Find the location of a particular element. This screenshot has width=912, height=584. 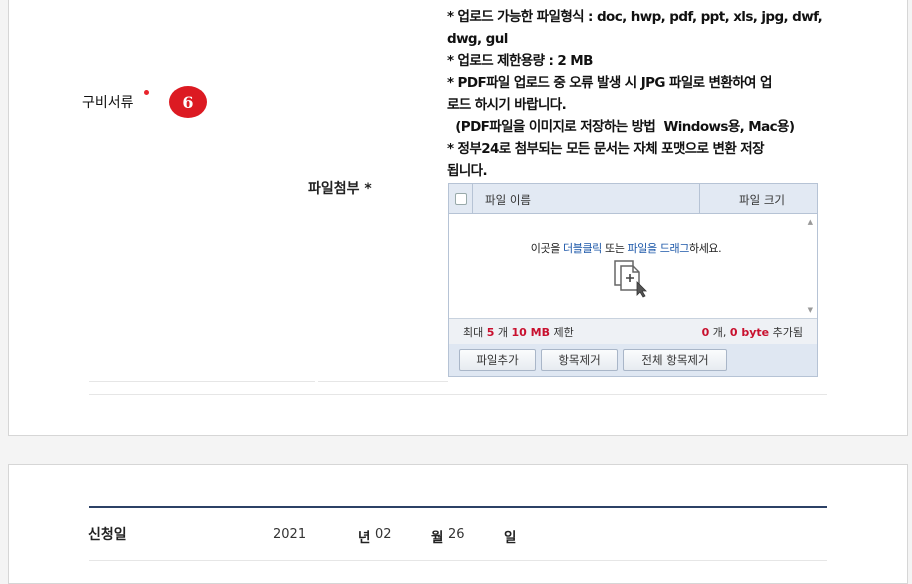

note-line: 됩니다. is located at coordinates (467, 171).